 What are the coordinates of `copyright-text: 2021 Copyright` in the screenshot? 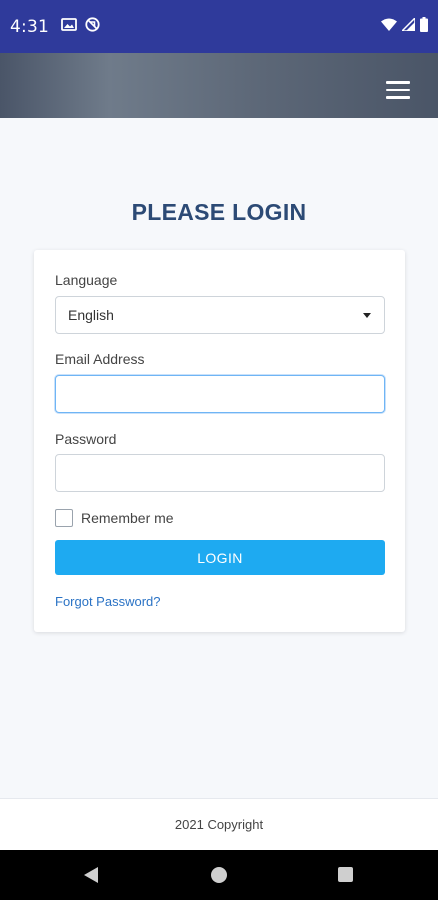 It's located at (219, 824).